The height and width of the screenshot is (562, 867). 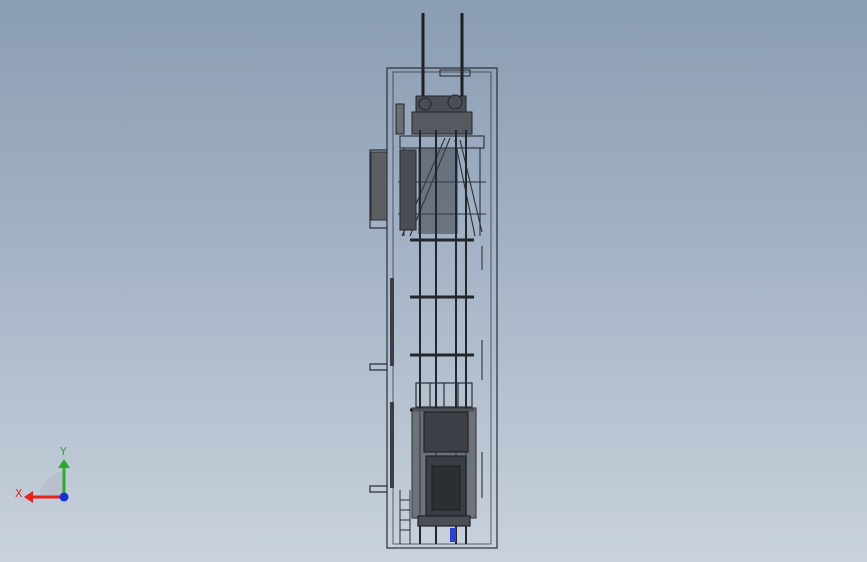 What do you see at coordinates (444, 395) in the screenshot?
I see `car-top-guardrail` at bounding box center [444, 395].